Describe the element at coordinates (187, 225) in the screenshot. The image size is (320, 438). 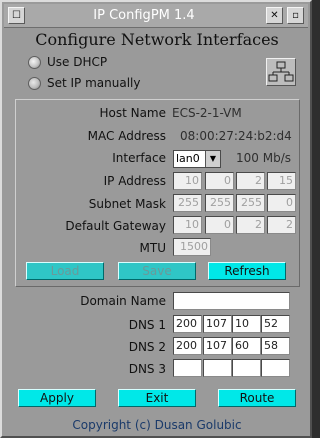
I see `gateway-octet-1: 10` at that location.